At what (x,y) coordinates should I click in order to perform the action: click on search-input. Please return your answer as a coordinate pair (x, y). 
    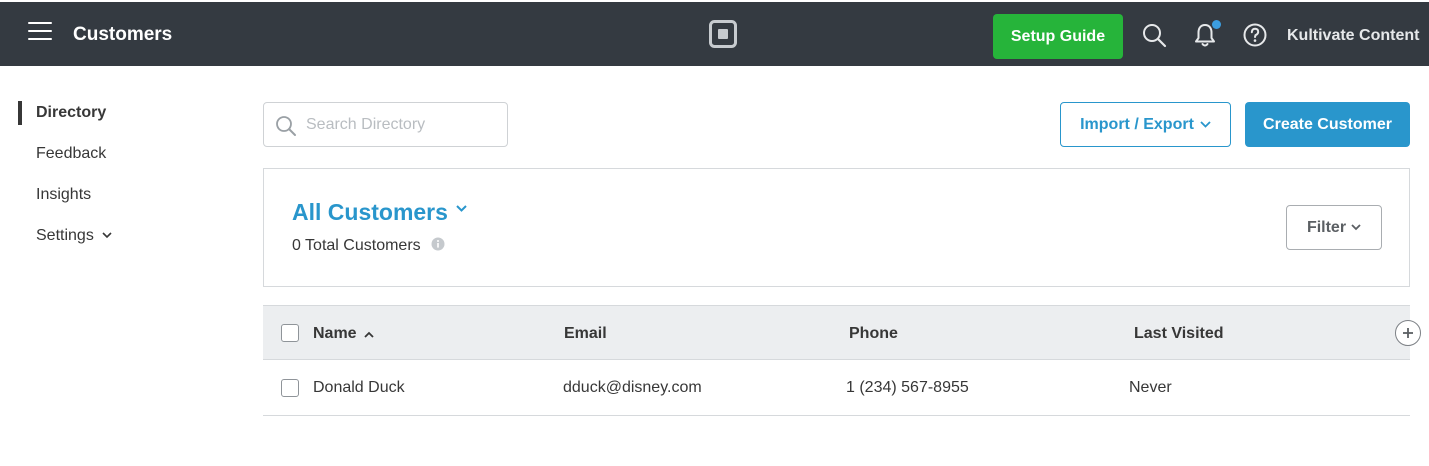
    Looking at the image, I should click on (401, 125).